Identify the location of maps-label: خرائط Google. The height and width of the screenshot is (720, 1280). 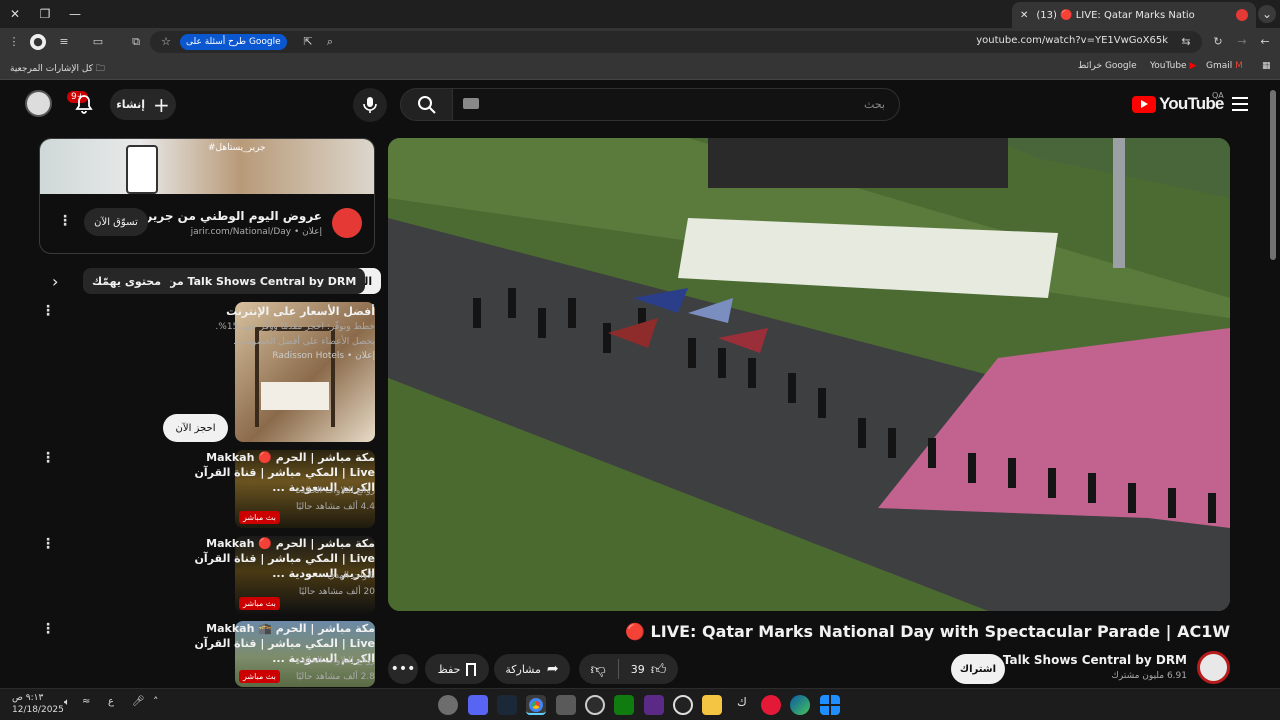
(1107, 66).